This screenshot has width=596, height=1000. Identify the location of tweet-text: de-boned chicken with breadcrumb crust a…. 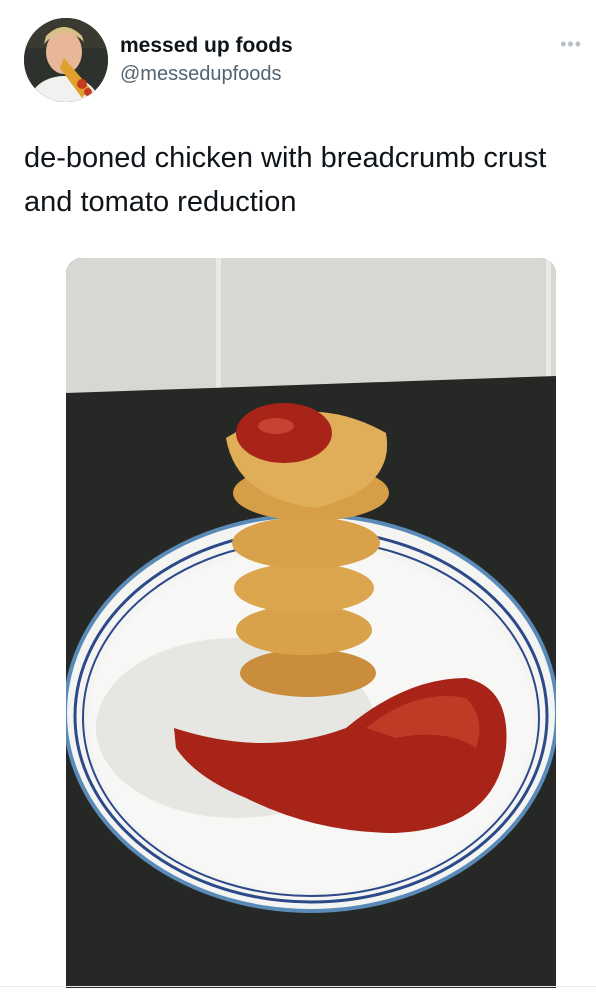
(285, 180).